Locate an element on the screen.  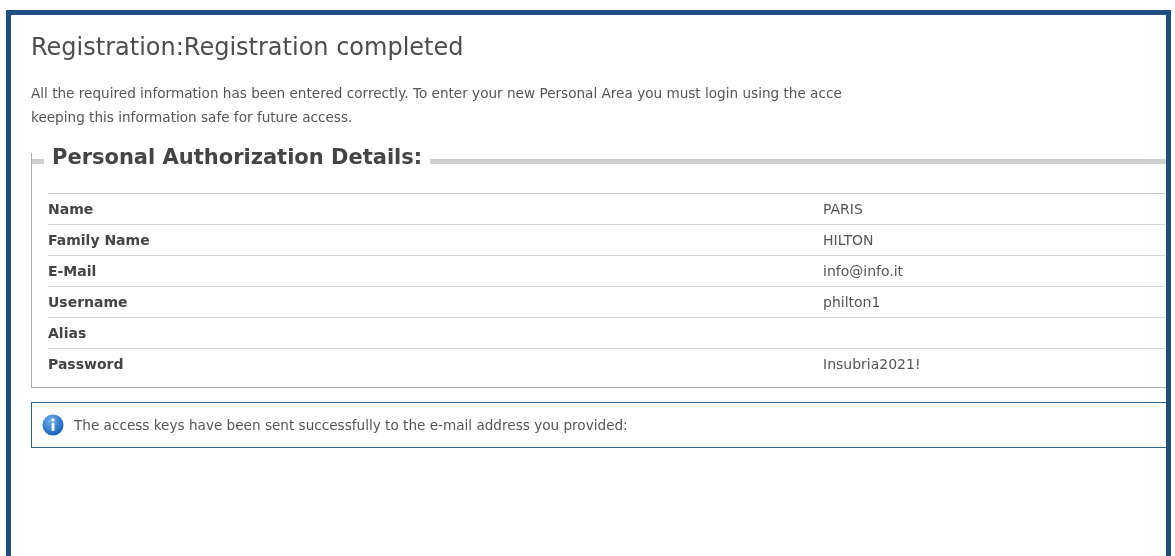
field-label: Name is located at coordinates (71, 209).